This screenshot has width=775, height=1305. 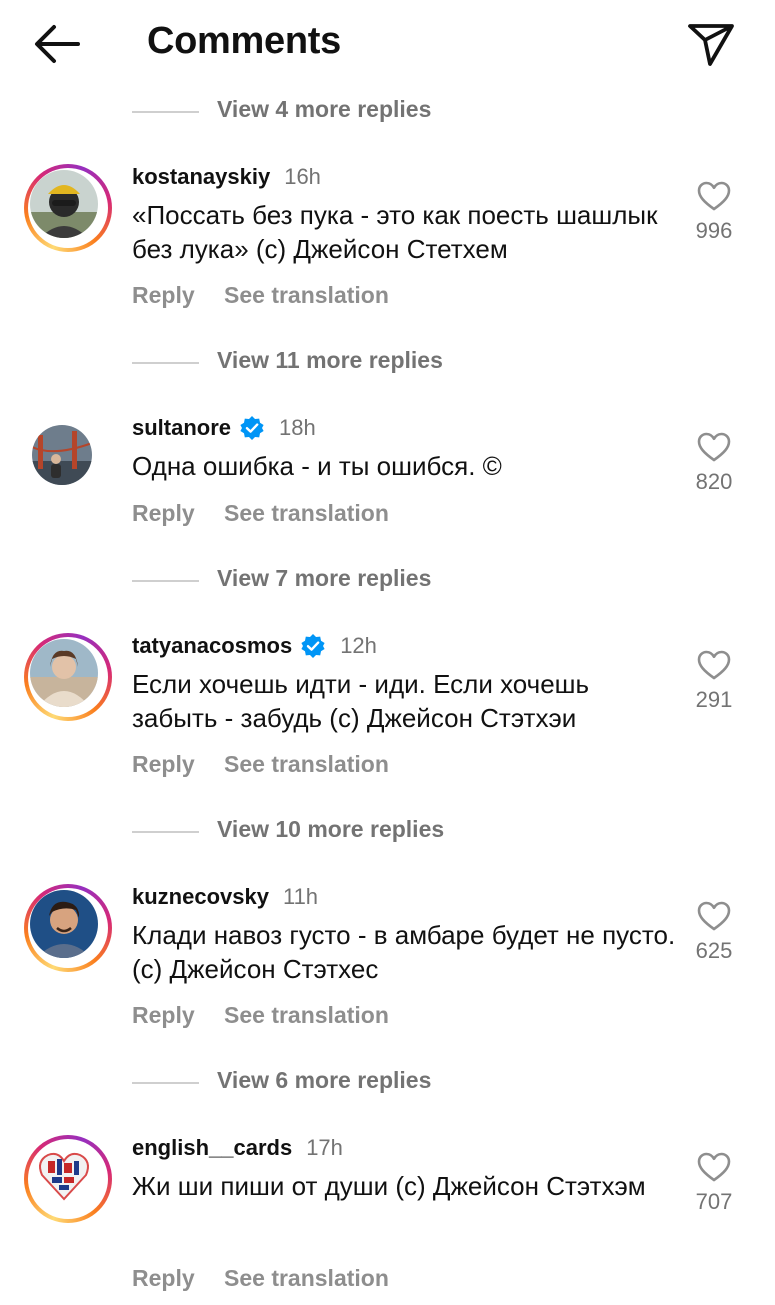 What do you see at coordinates (331, 829) in the screenshot?
I see `view-more-label: View 10 more replies` at bounding box center [331, 829].